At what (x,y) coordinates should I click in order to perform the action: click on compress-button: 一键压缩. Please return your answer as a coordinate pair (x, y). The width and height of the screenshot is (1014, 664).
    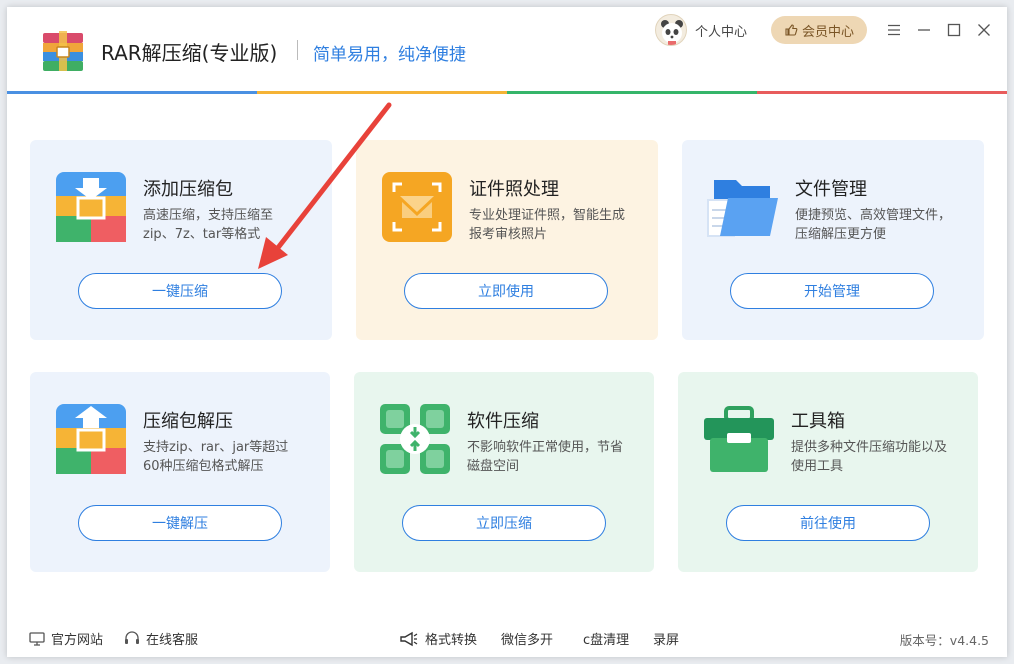
    Looking at the image, I should click on (180, 291).